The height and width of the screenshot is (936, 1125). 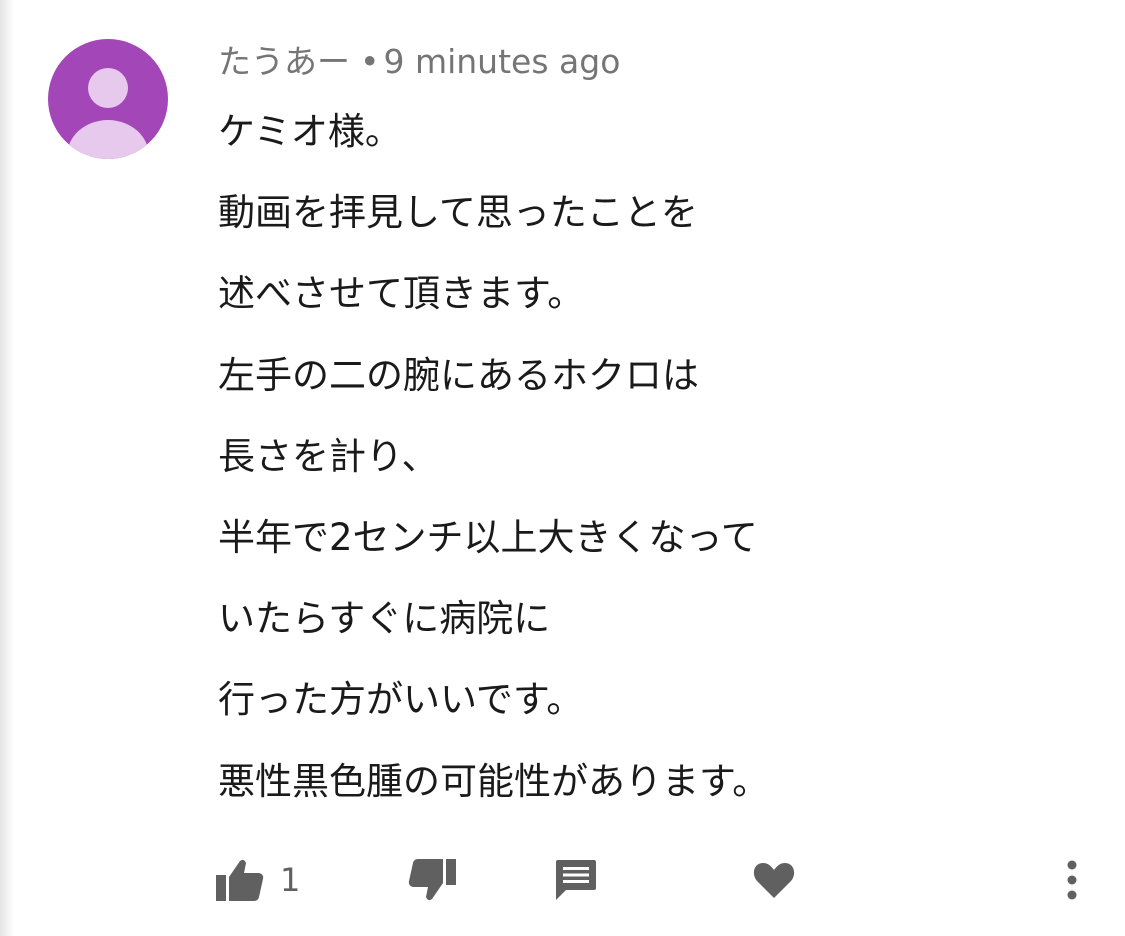 I want to click on comment-line: 行った方がいいです。, so click(x=401, y=700).